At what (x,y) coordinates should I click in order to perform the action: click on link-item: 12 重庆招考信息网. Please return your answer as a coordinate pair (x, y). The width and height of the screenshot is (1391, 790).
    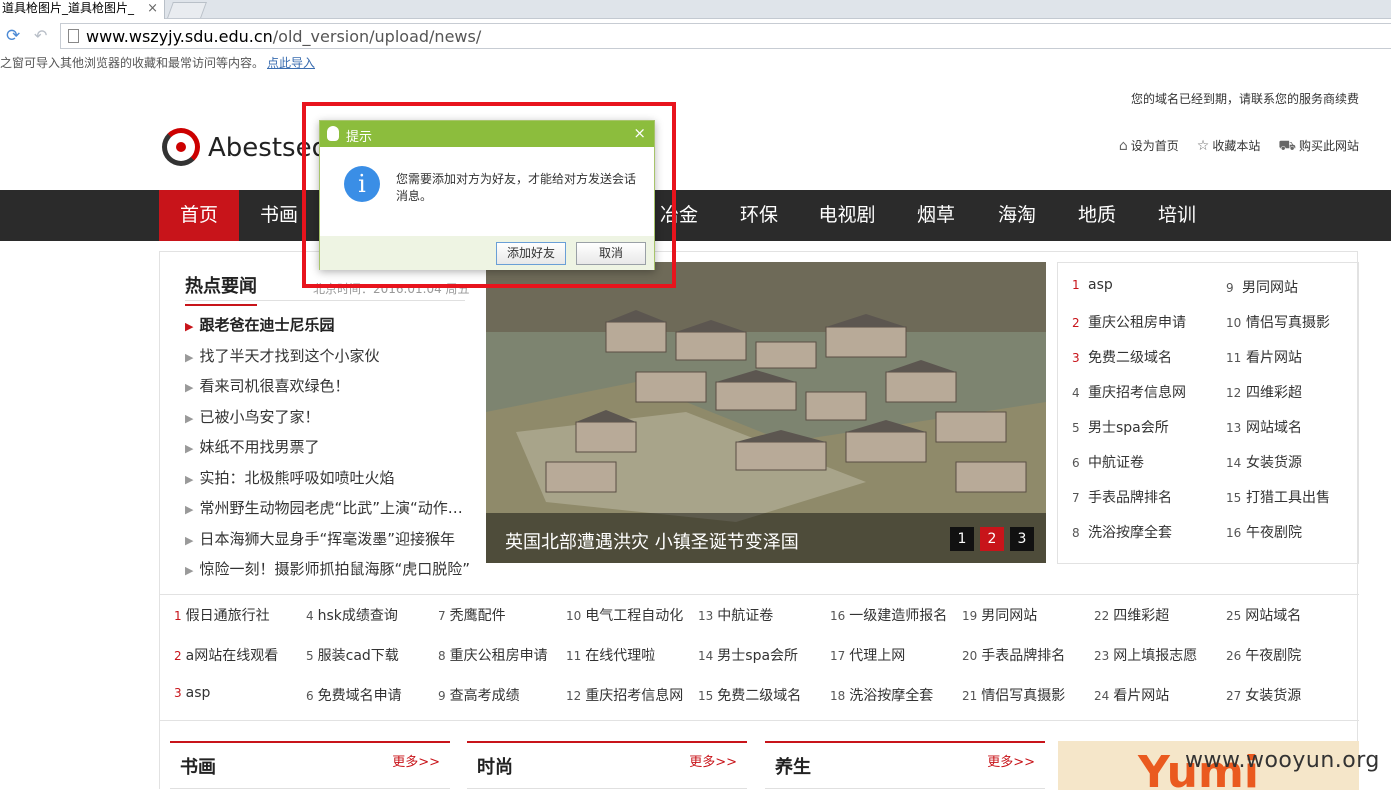
    Looking at the image, I should click on (624, 695).